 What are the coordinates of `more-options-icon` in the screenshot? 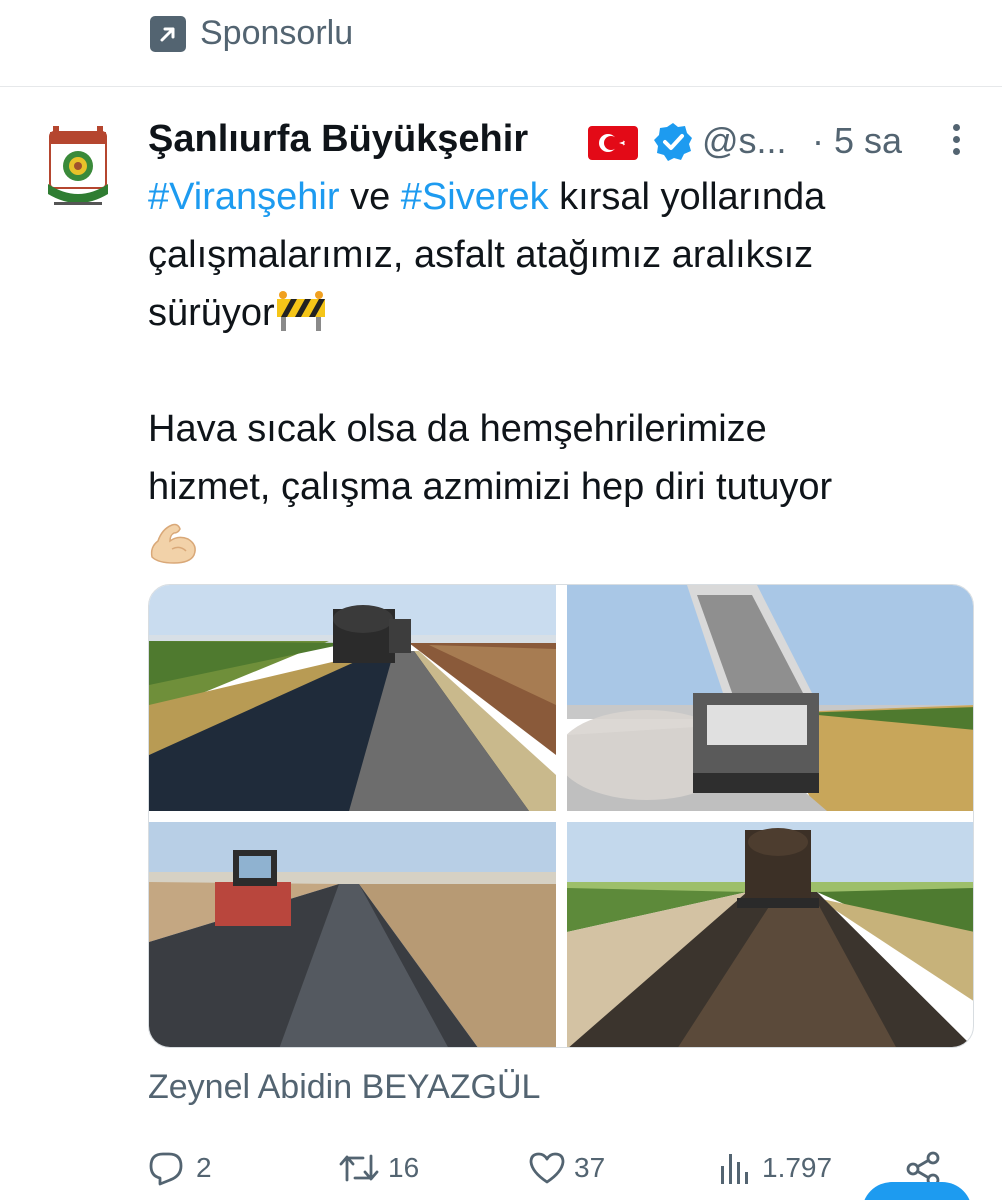 It's located at (956, 142).